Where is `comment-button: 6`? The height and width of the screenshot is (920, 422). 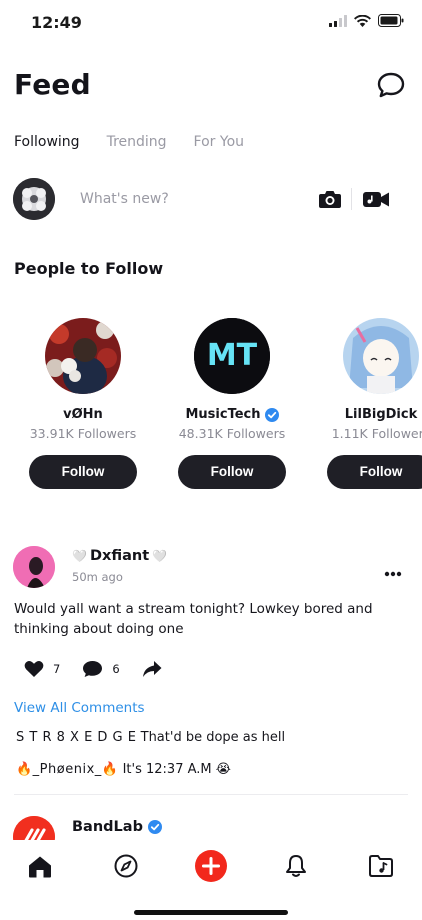
comment-button: 6 is located at coordinates (101, 669).